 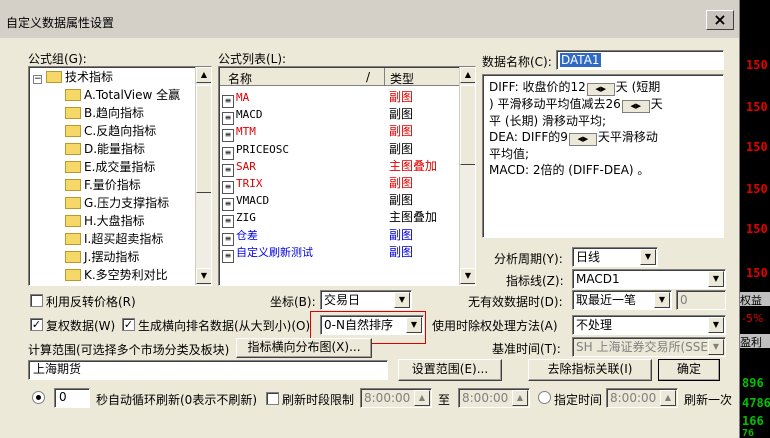 What do you see at coordinates (176, 400) in the screenshot?
I see `auto-refresh-label: 秒自动循环刷新(0表示不刷新)` at bounding box center [176, 400].